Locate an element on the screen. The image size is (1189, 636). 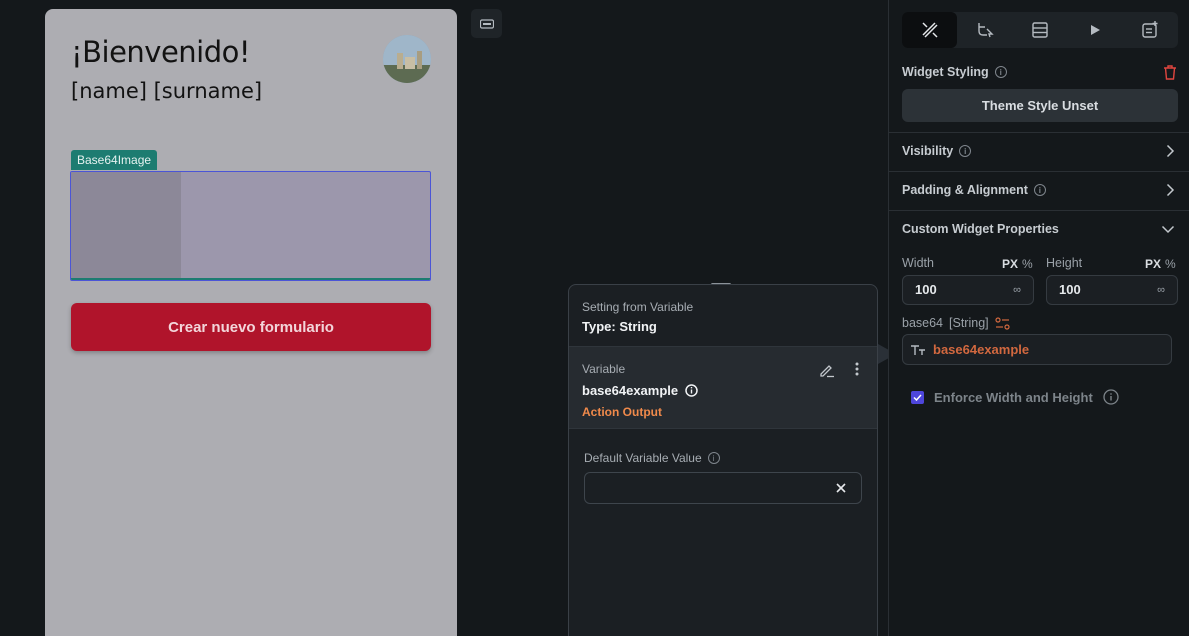
height-value: 100 is located at coordinates (1070, 289).